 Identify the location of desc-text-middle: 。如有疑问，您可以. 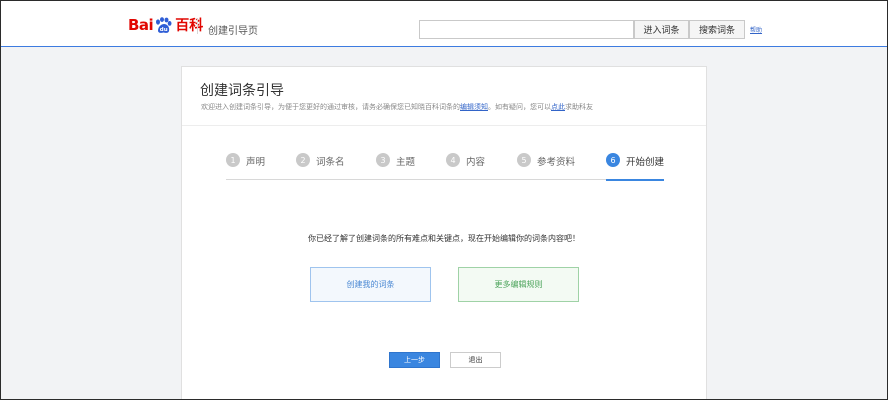
(519, 107).